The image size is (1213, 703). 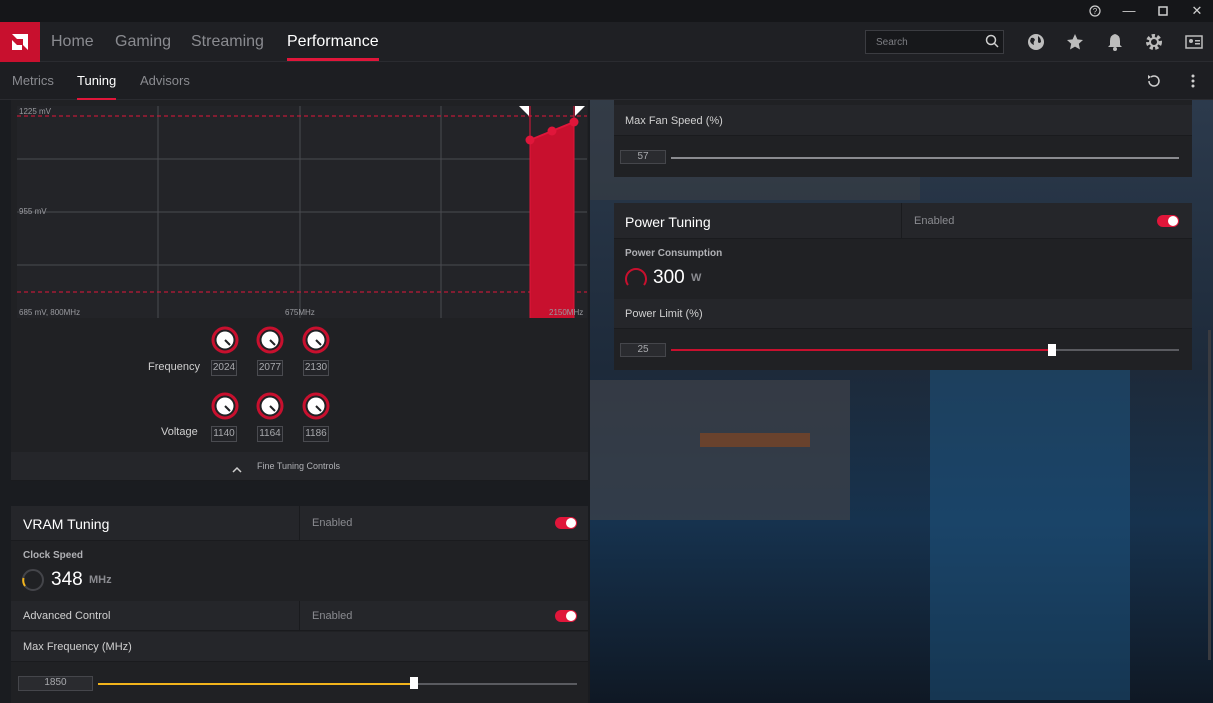 I want to click on curve-x-left-label: 685 mV, 800MHz, so click(x=50, y=312).